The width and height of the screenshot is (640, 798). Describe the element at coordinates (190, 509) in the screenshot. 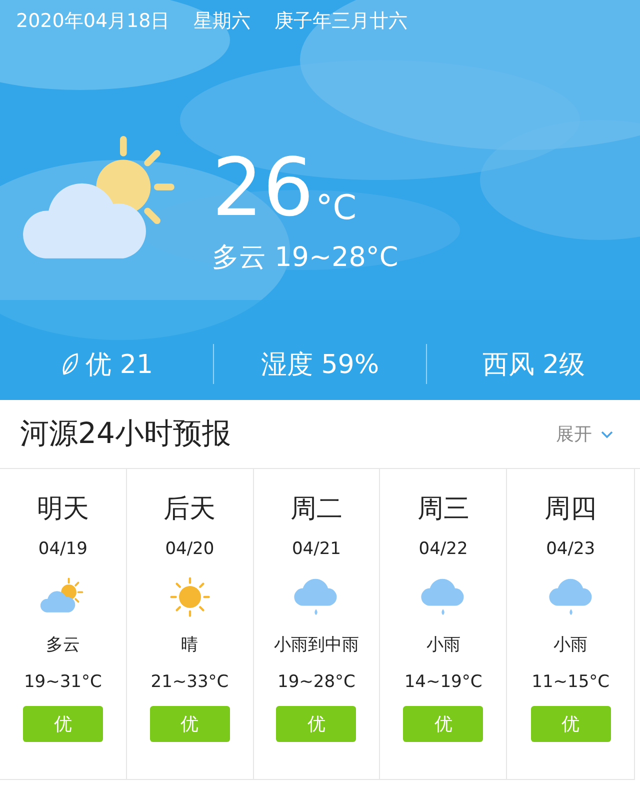

I see `day-name: 后天` at that location.